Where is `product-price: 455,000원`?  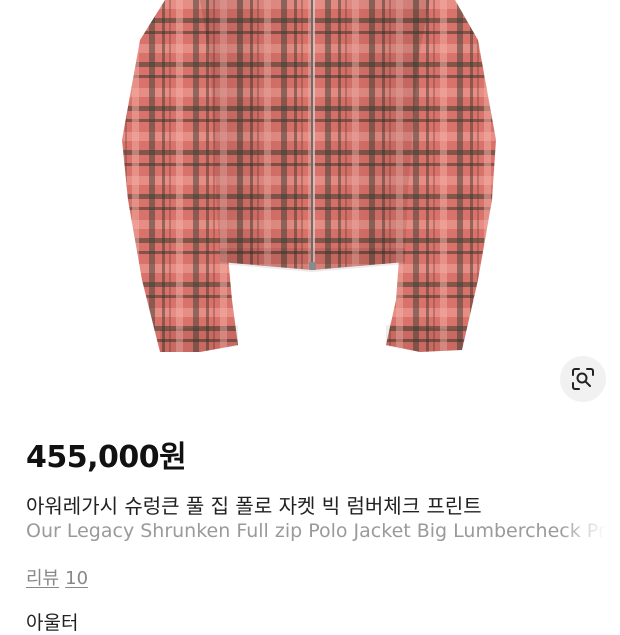 product-price: 455,000원 is located at coordinates (106, 457).